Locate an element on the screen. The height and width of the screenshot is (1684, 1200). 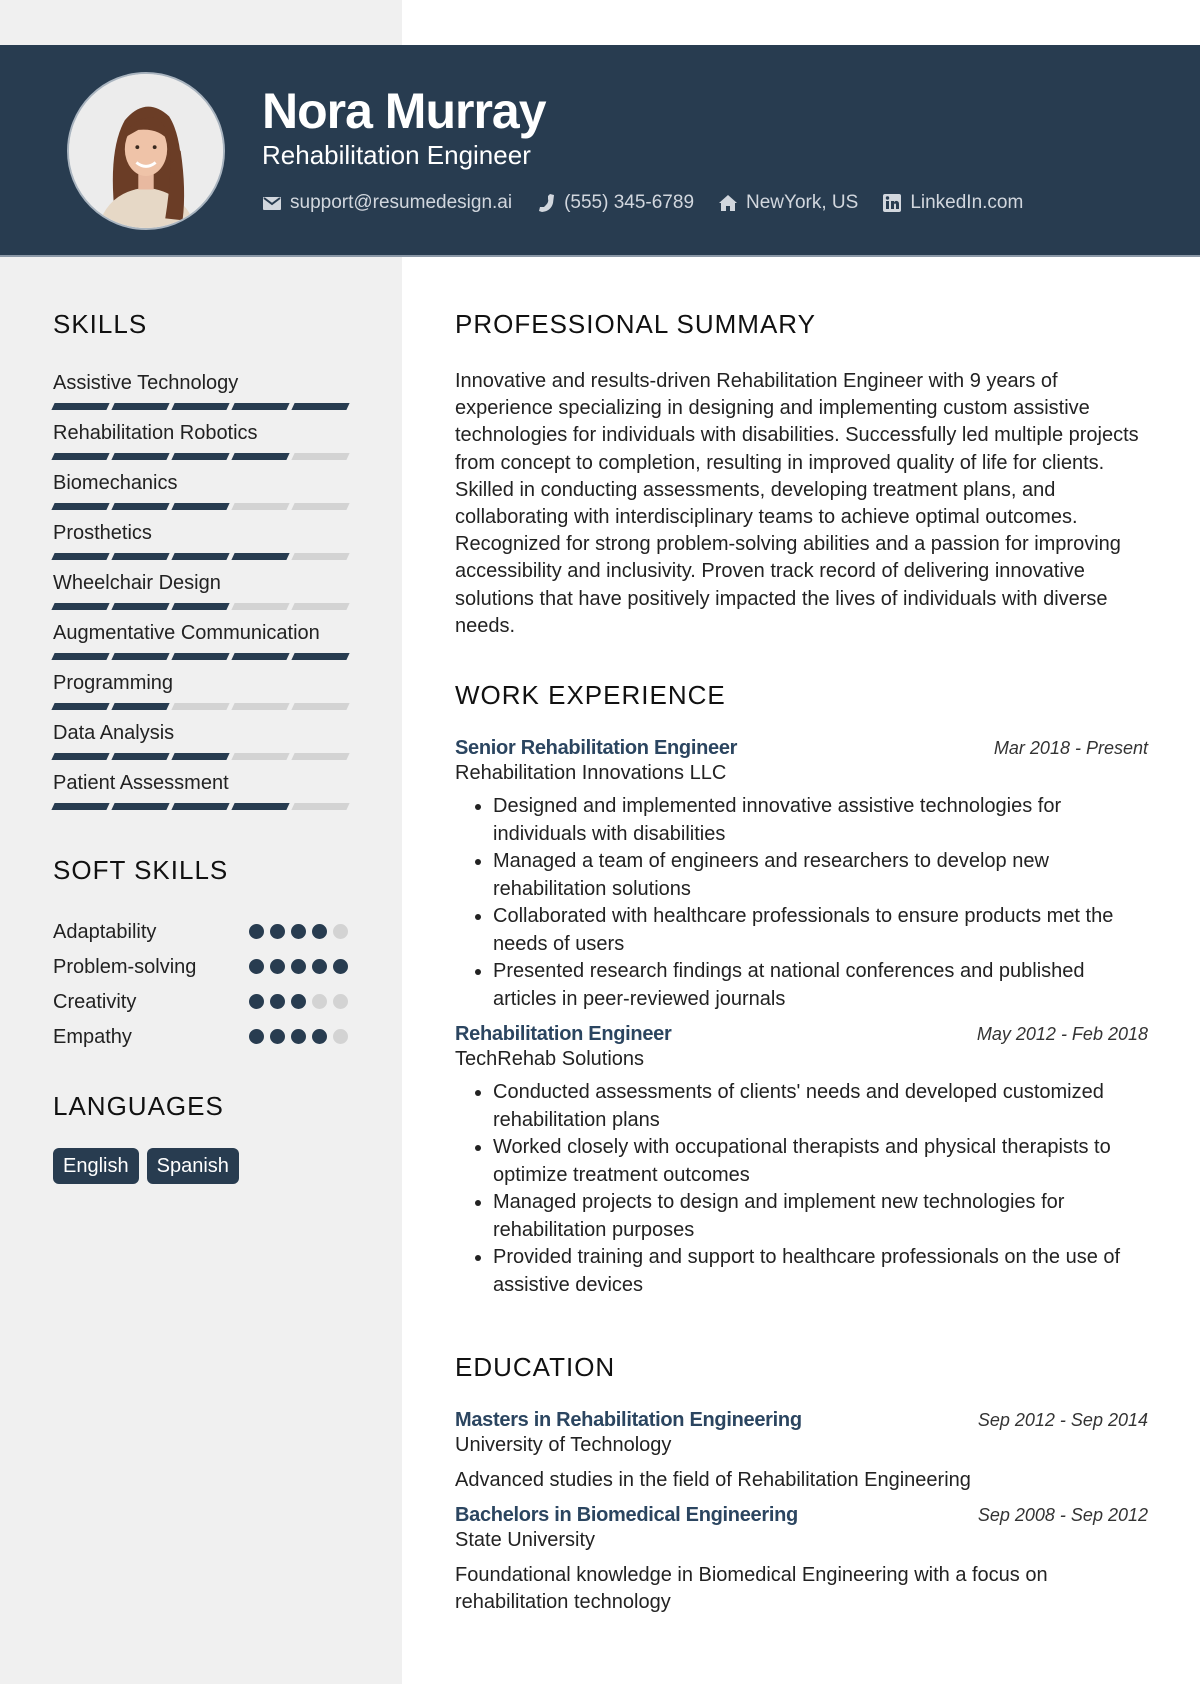
skill-name: Data Analysis is located at coordinates (114, 733).